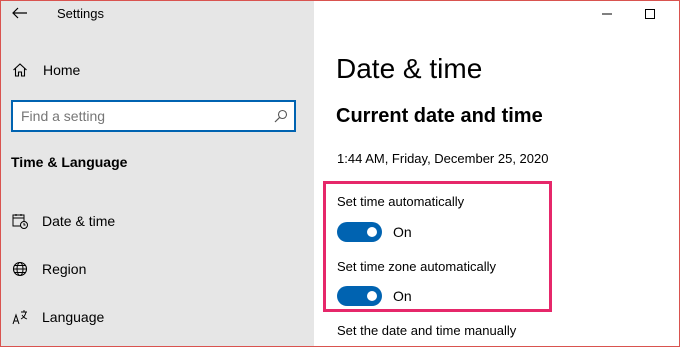 This screenshot has width=680, height=347. I want to click on sidebar-item-label: Language, so click(73, 317).